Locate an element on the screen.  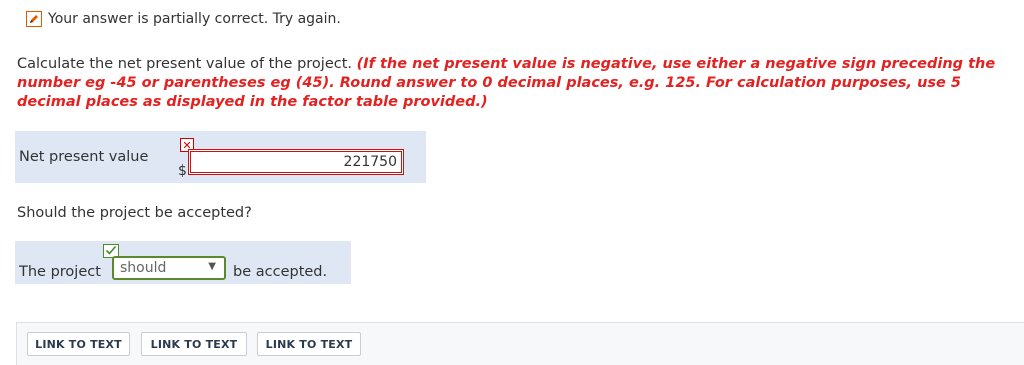
link-to-text-button-1: LINK TO TEXT is located at coordinates (78, 344).